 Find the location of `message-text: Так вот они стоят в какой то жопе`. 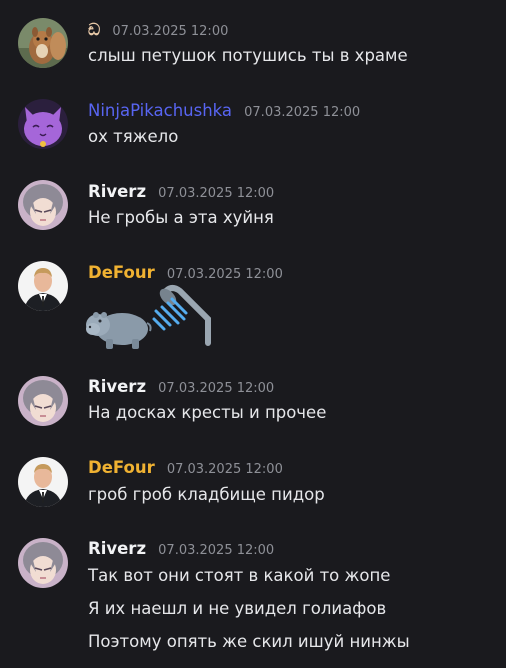

message-text: Так вот они стоят в какой то жопе is located at coordinates (239, 575).